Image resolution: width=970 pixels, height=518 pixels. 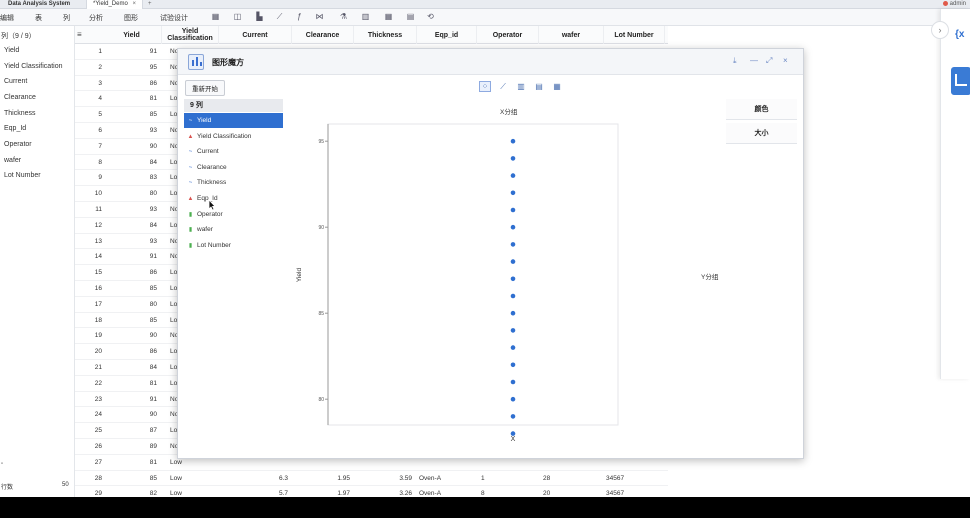 What do you see at coordinates (405, 478) in the screenshot?
I see `cell-thickness: 3.59` at bounding box center [405, 478].